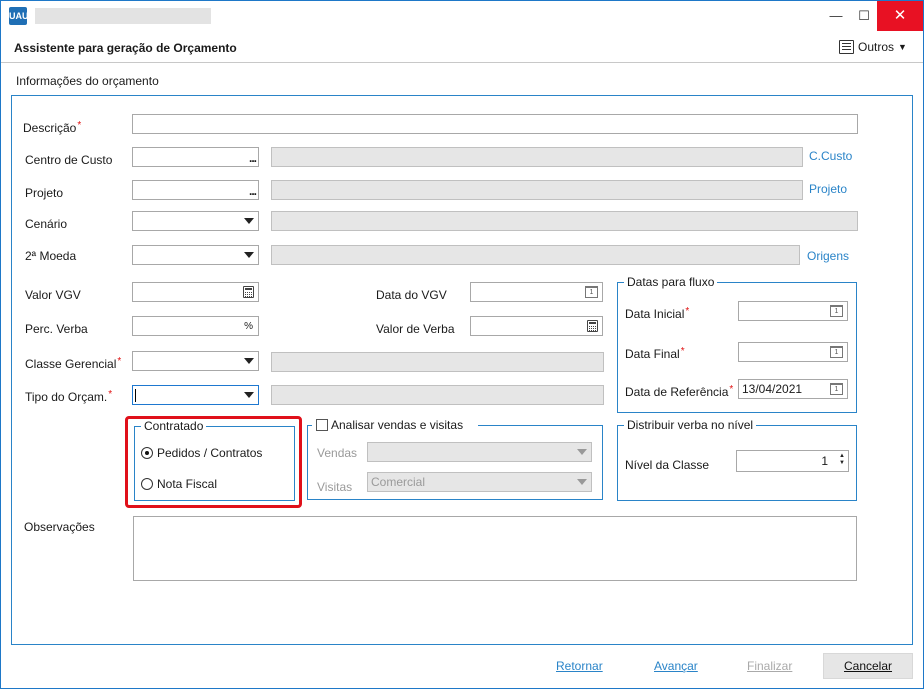 Image resolution: width=924 pixels, height=689 pixels. I want to click on tipo-orcam-description, so click(437, 395).